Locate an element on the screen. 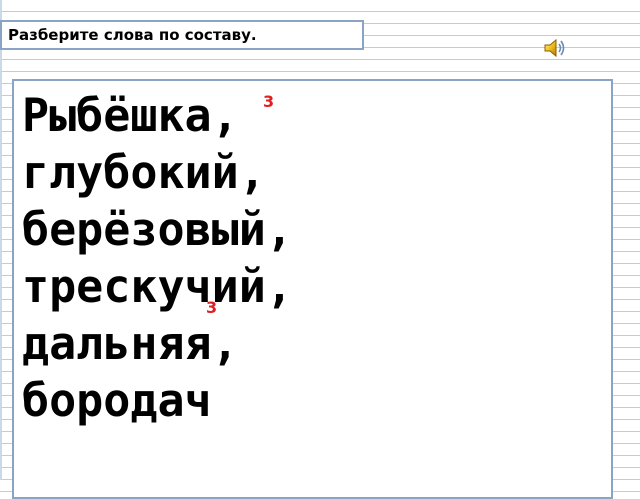 This screenshot has height=499, width=640. task-instruction-box: Разберите слова по составу. is located at coordinates (182, 35).